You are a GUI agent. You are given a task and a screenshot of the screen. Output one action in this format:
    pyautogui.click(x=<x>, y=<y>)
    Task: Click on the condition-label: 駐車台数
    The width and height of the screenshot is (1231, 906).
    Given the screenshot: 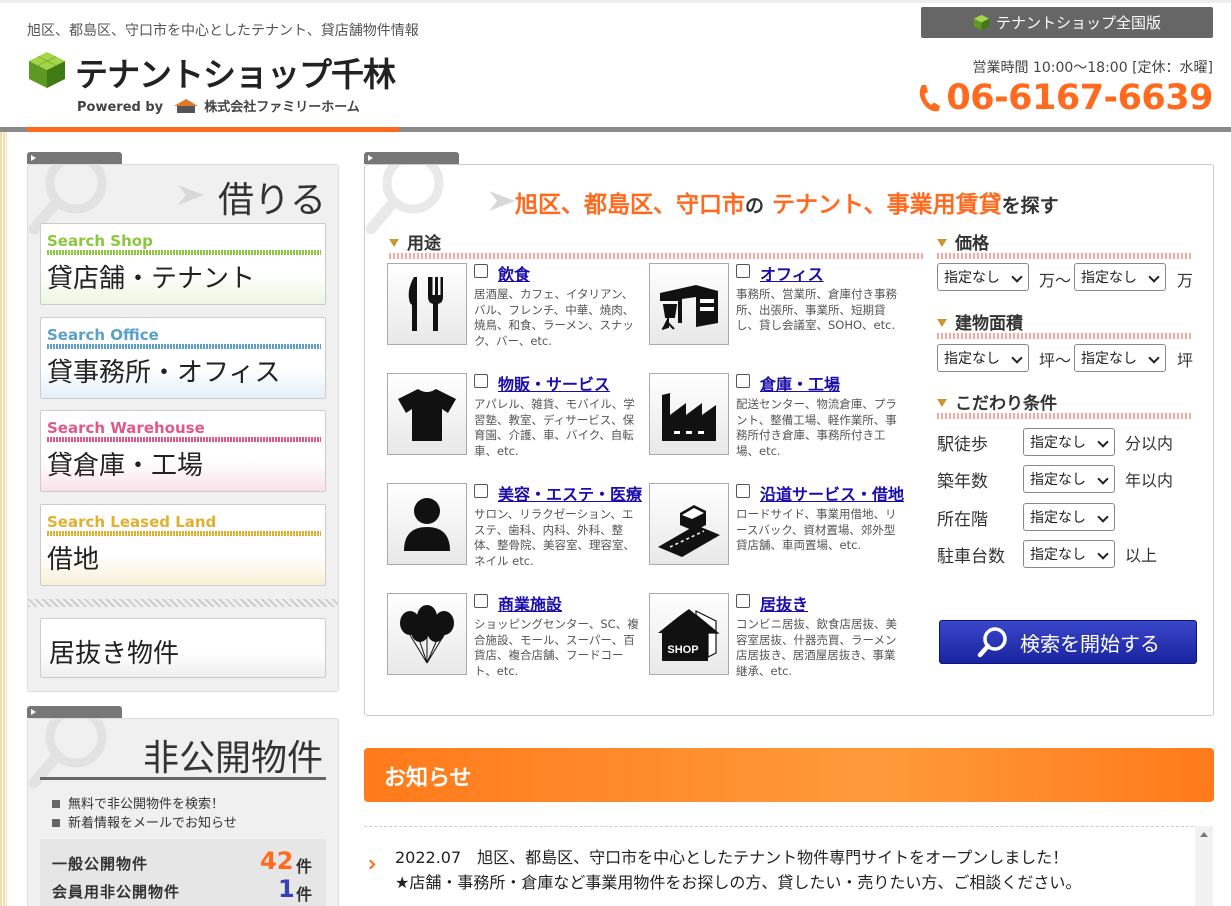 What is the action you would take?
    pyautogui.click(x=971, y=557)
    